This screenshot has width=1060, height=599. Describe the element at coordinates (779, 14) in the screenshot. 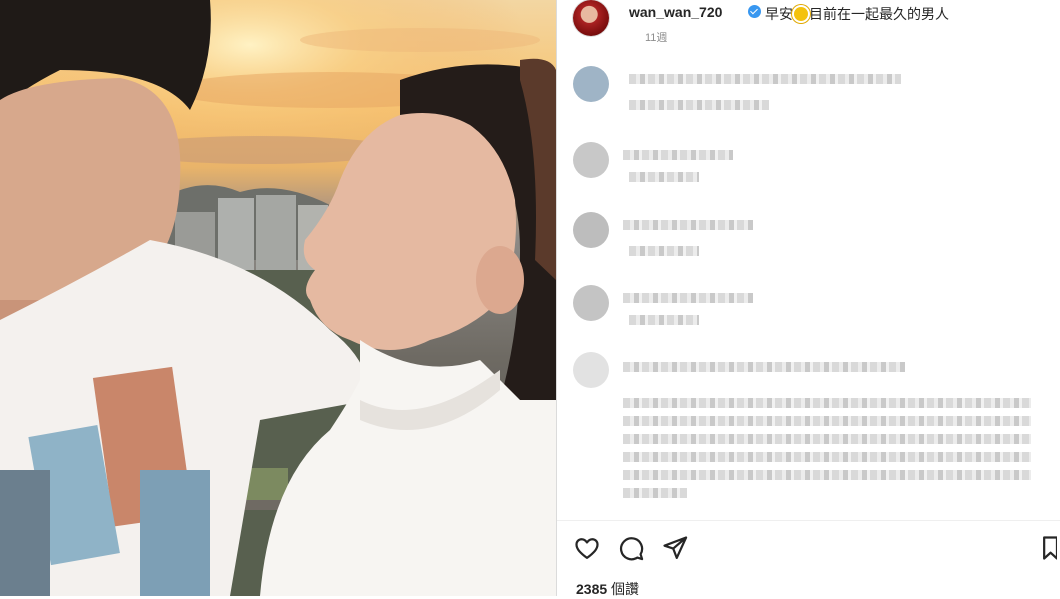

I see `caption-prefix: 早安` at that location.